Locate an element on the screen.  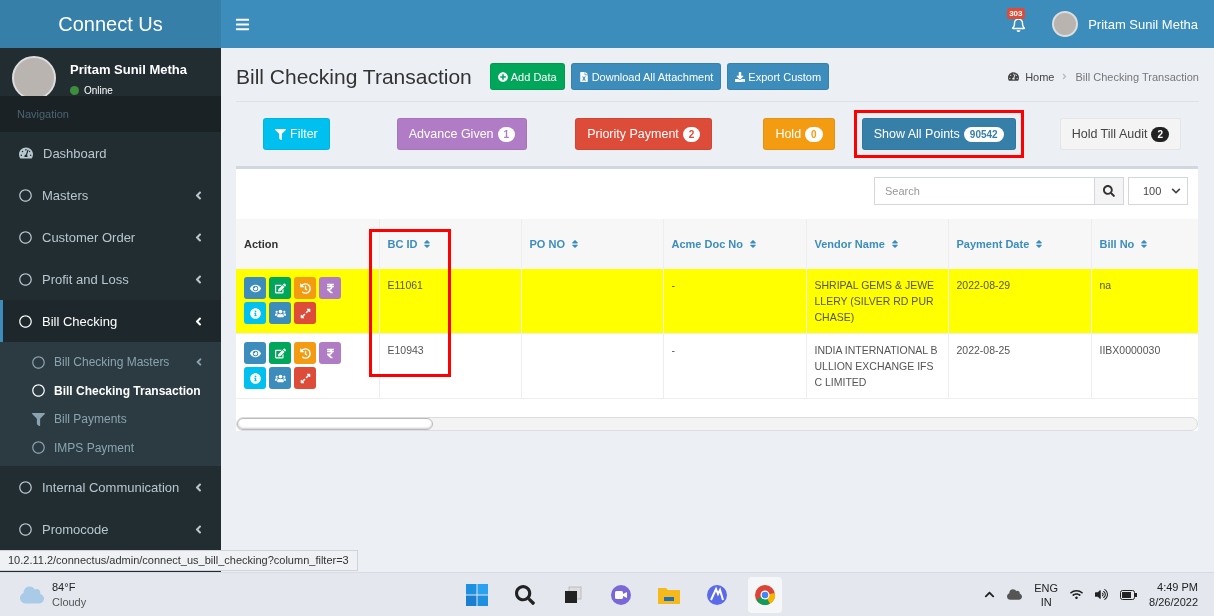
sidebar-item: Internal Communication is located at coordinates (110, 487).